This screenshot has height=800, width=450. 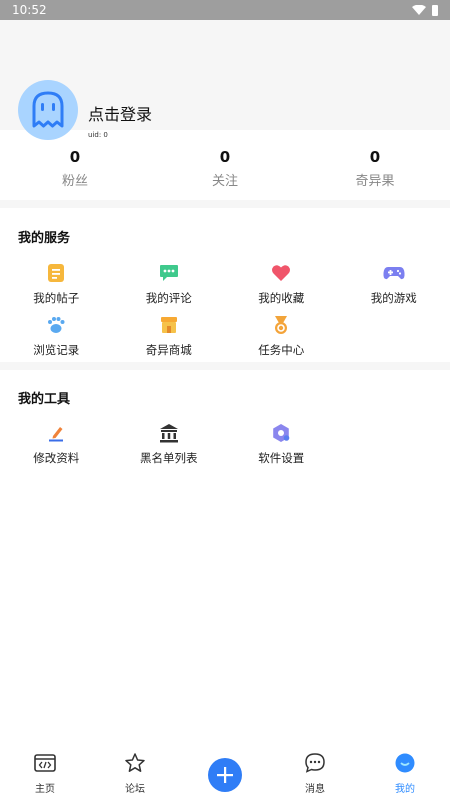 I want to click on services-grid: 我的帖子 我的评论 我的收藏 我的游戏 浏览记录 奇异商城 任务中心, so click(x=225, y=314).